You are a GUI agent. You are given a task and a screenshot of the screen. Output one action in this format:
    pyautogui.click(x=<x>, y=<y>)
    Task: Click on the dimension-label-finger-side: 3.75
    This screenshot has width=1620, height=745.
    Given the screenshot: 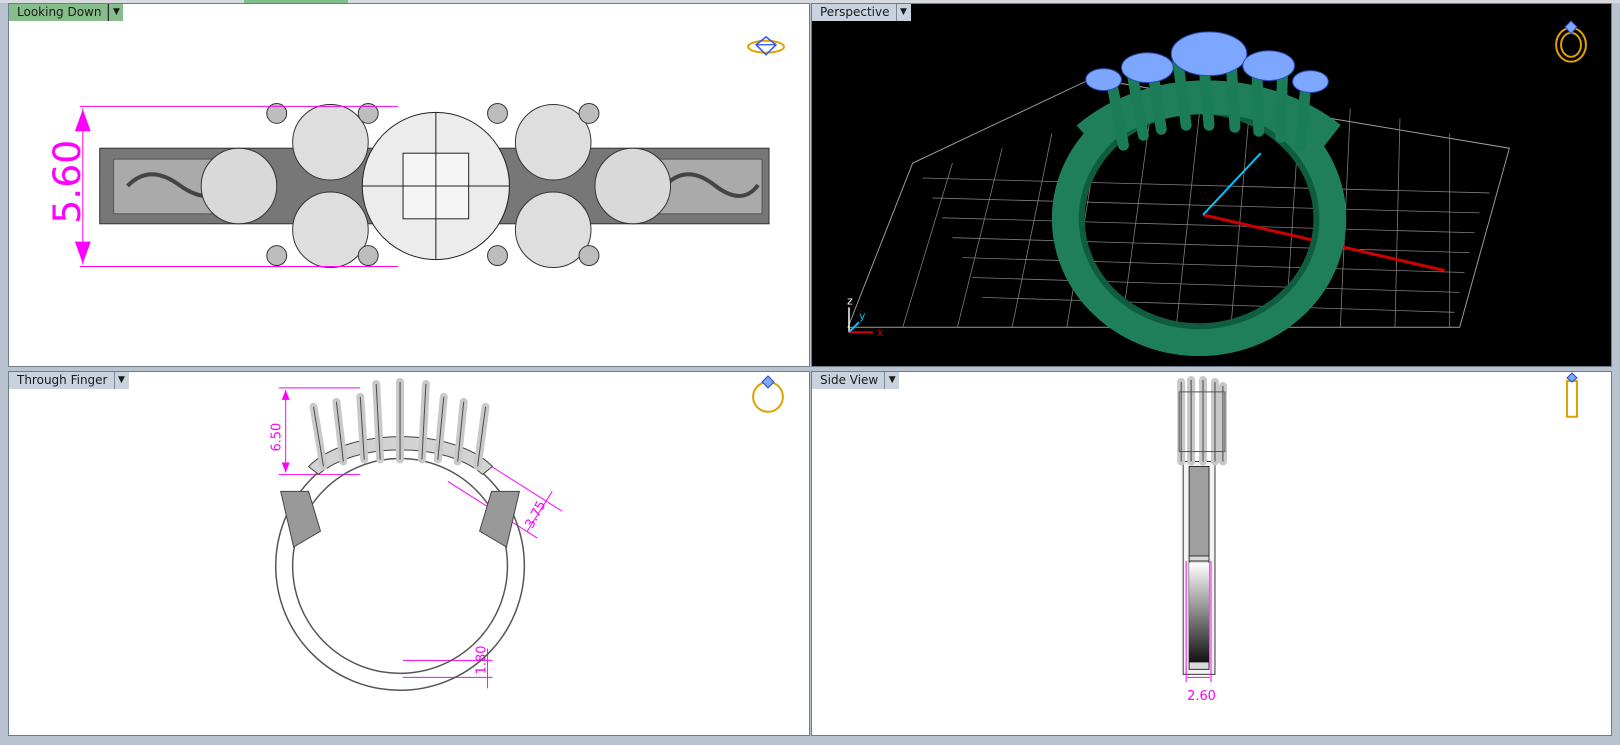 What is the action you would take?
    pyautogui.click(x=536, y=515)
    